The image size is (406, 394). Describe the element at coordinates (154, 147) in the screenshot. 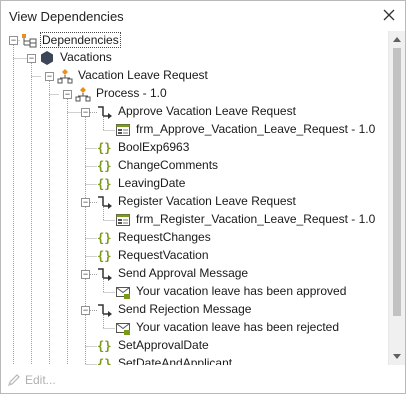

I see `tree-label-boolexp6963: BoolExp6963` at that location.